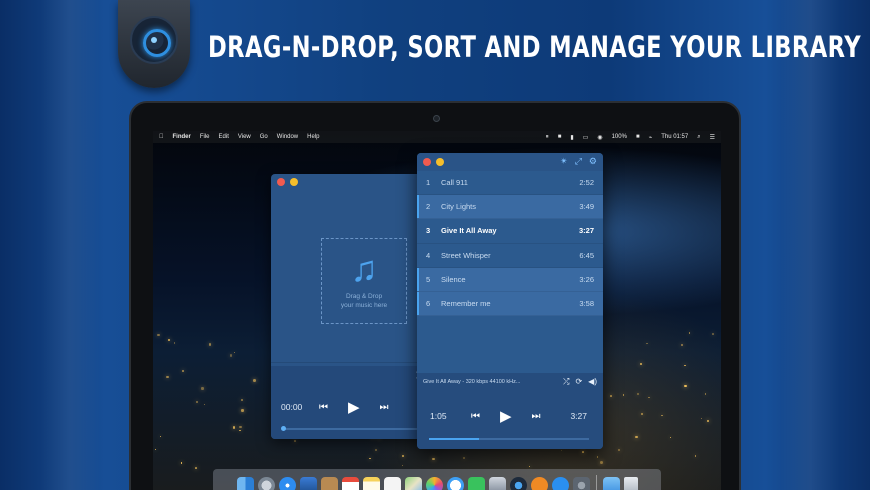  I want to click on track-row: 1 Call 911 2:52, so click(510, 183).